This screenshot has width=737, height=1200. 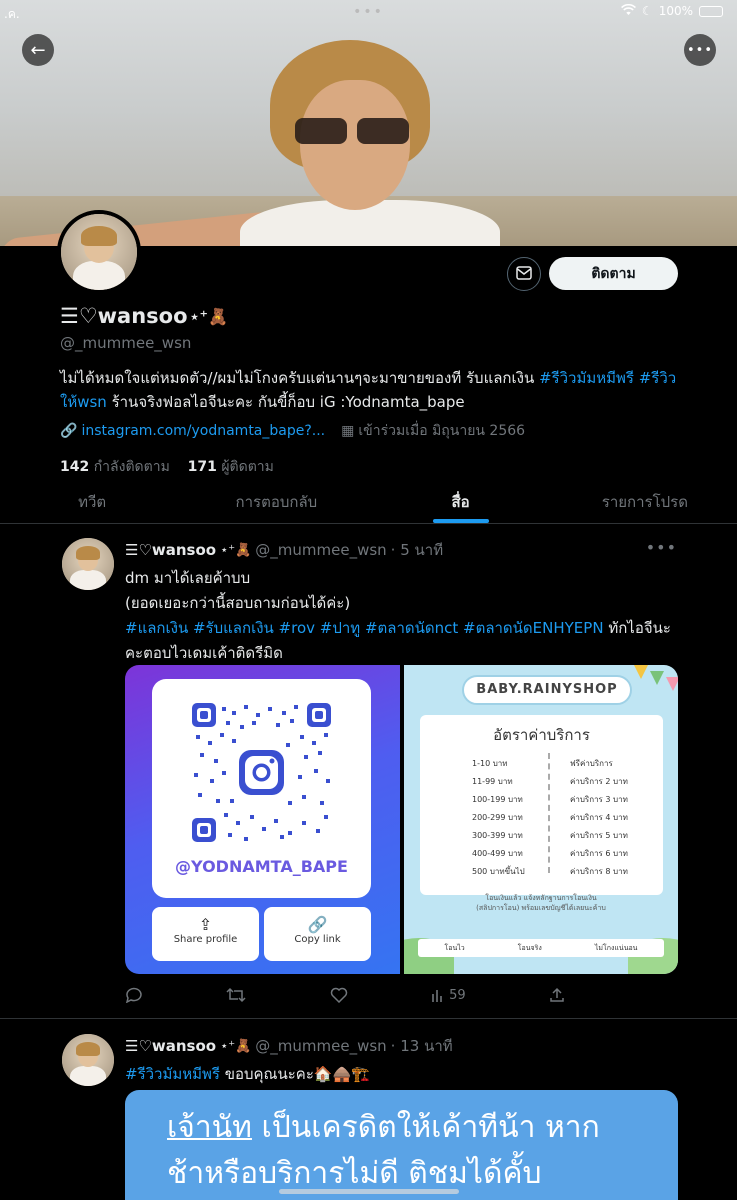 What do you see at coordinates (457, 995) in the screenshot?
I see `views-count: 59` at bounding box center [457, 995].